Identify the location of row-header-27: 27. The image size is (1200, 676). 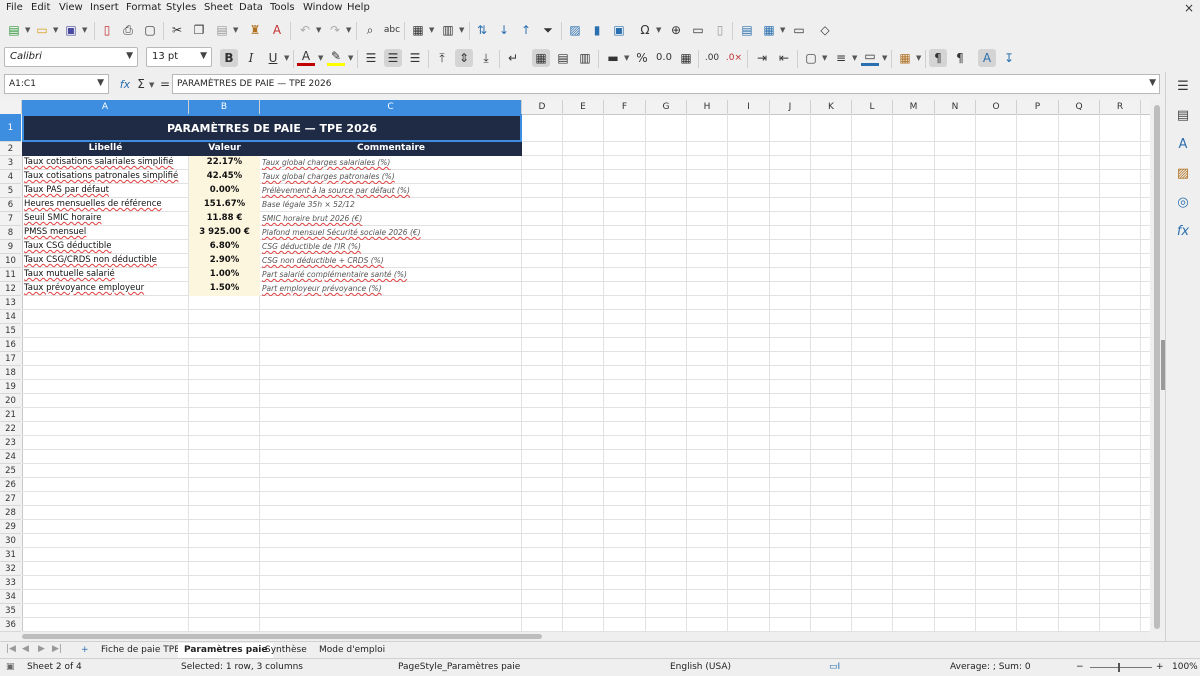
(10, 499).